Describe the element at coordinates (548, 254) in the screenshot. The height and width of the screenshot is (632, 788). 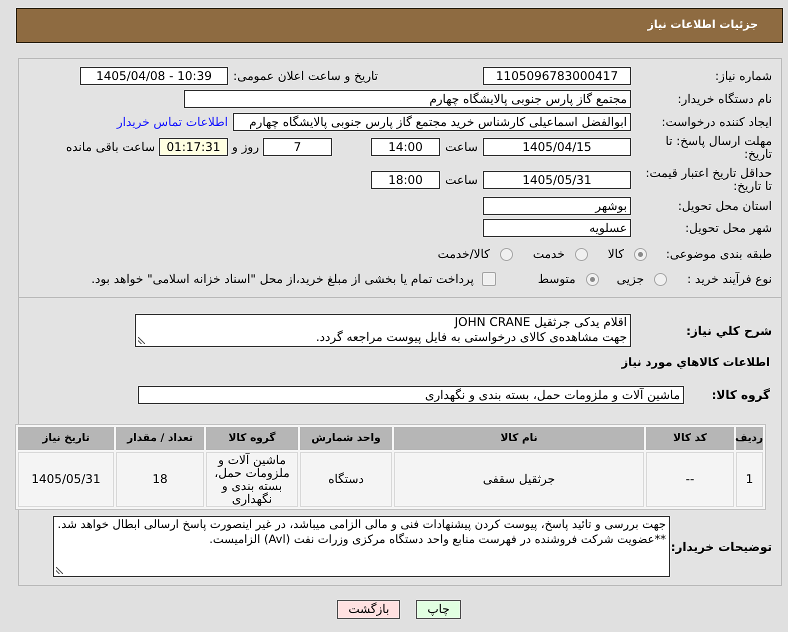
I see `option-label: خدمت` at that location.